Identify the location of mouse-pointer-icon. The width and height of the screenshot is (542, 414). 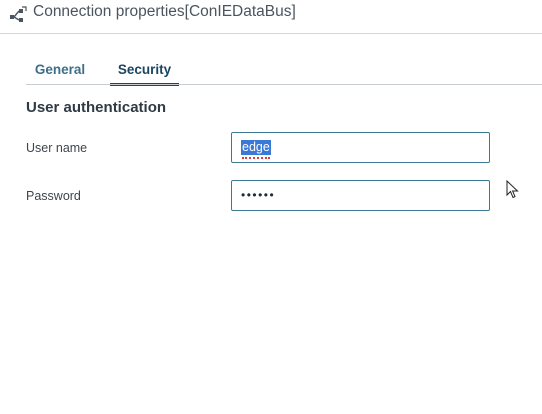
(512, 189).